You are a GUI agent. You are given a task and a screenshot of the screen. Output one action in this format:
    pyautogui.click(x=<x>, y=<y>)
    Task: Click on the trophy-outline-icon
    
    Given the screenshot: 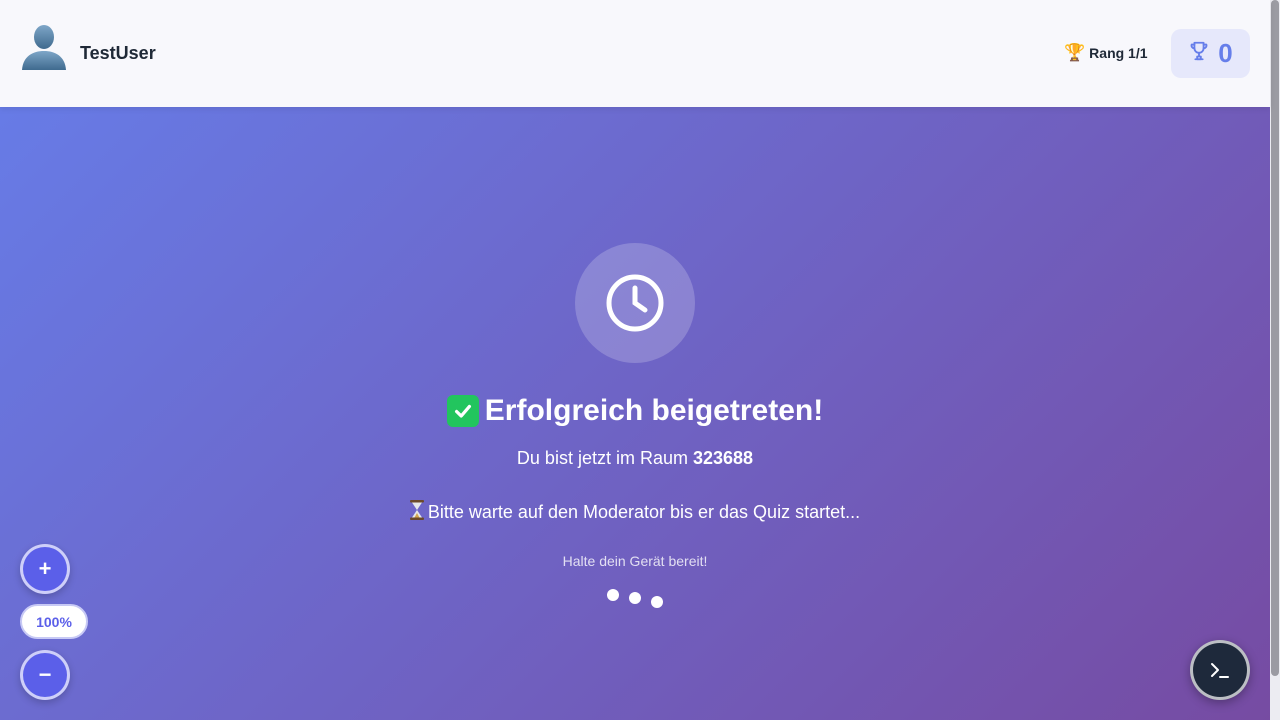 What is the action you would take?
    pyautogui.click(x=1199, y=53)
    